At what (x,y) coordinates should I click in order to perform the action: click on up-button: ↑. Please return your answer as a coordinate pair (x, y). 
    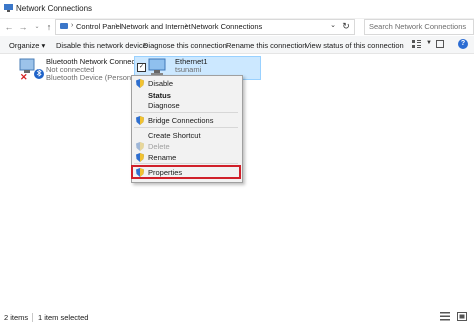
    Looking at the image, I should click on (49, 27).